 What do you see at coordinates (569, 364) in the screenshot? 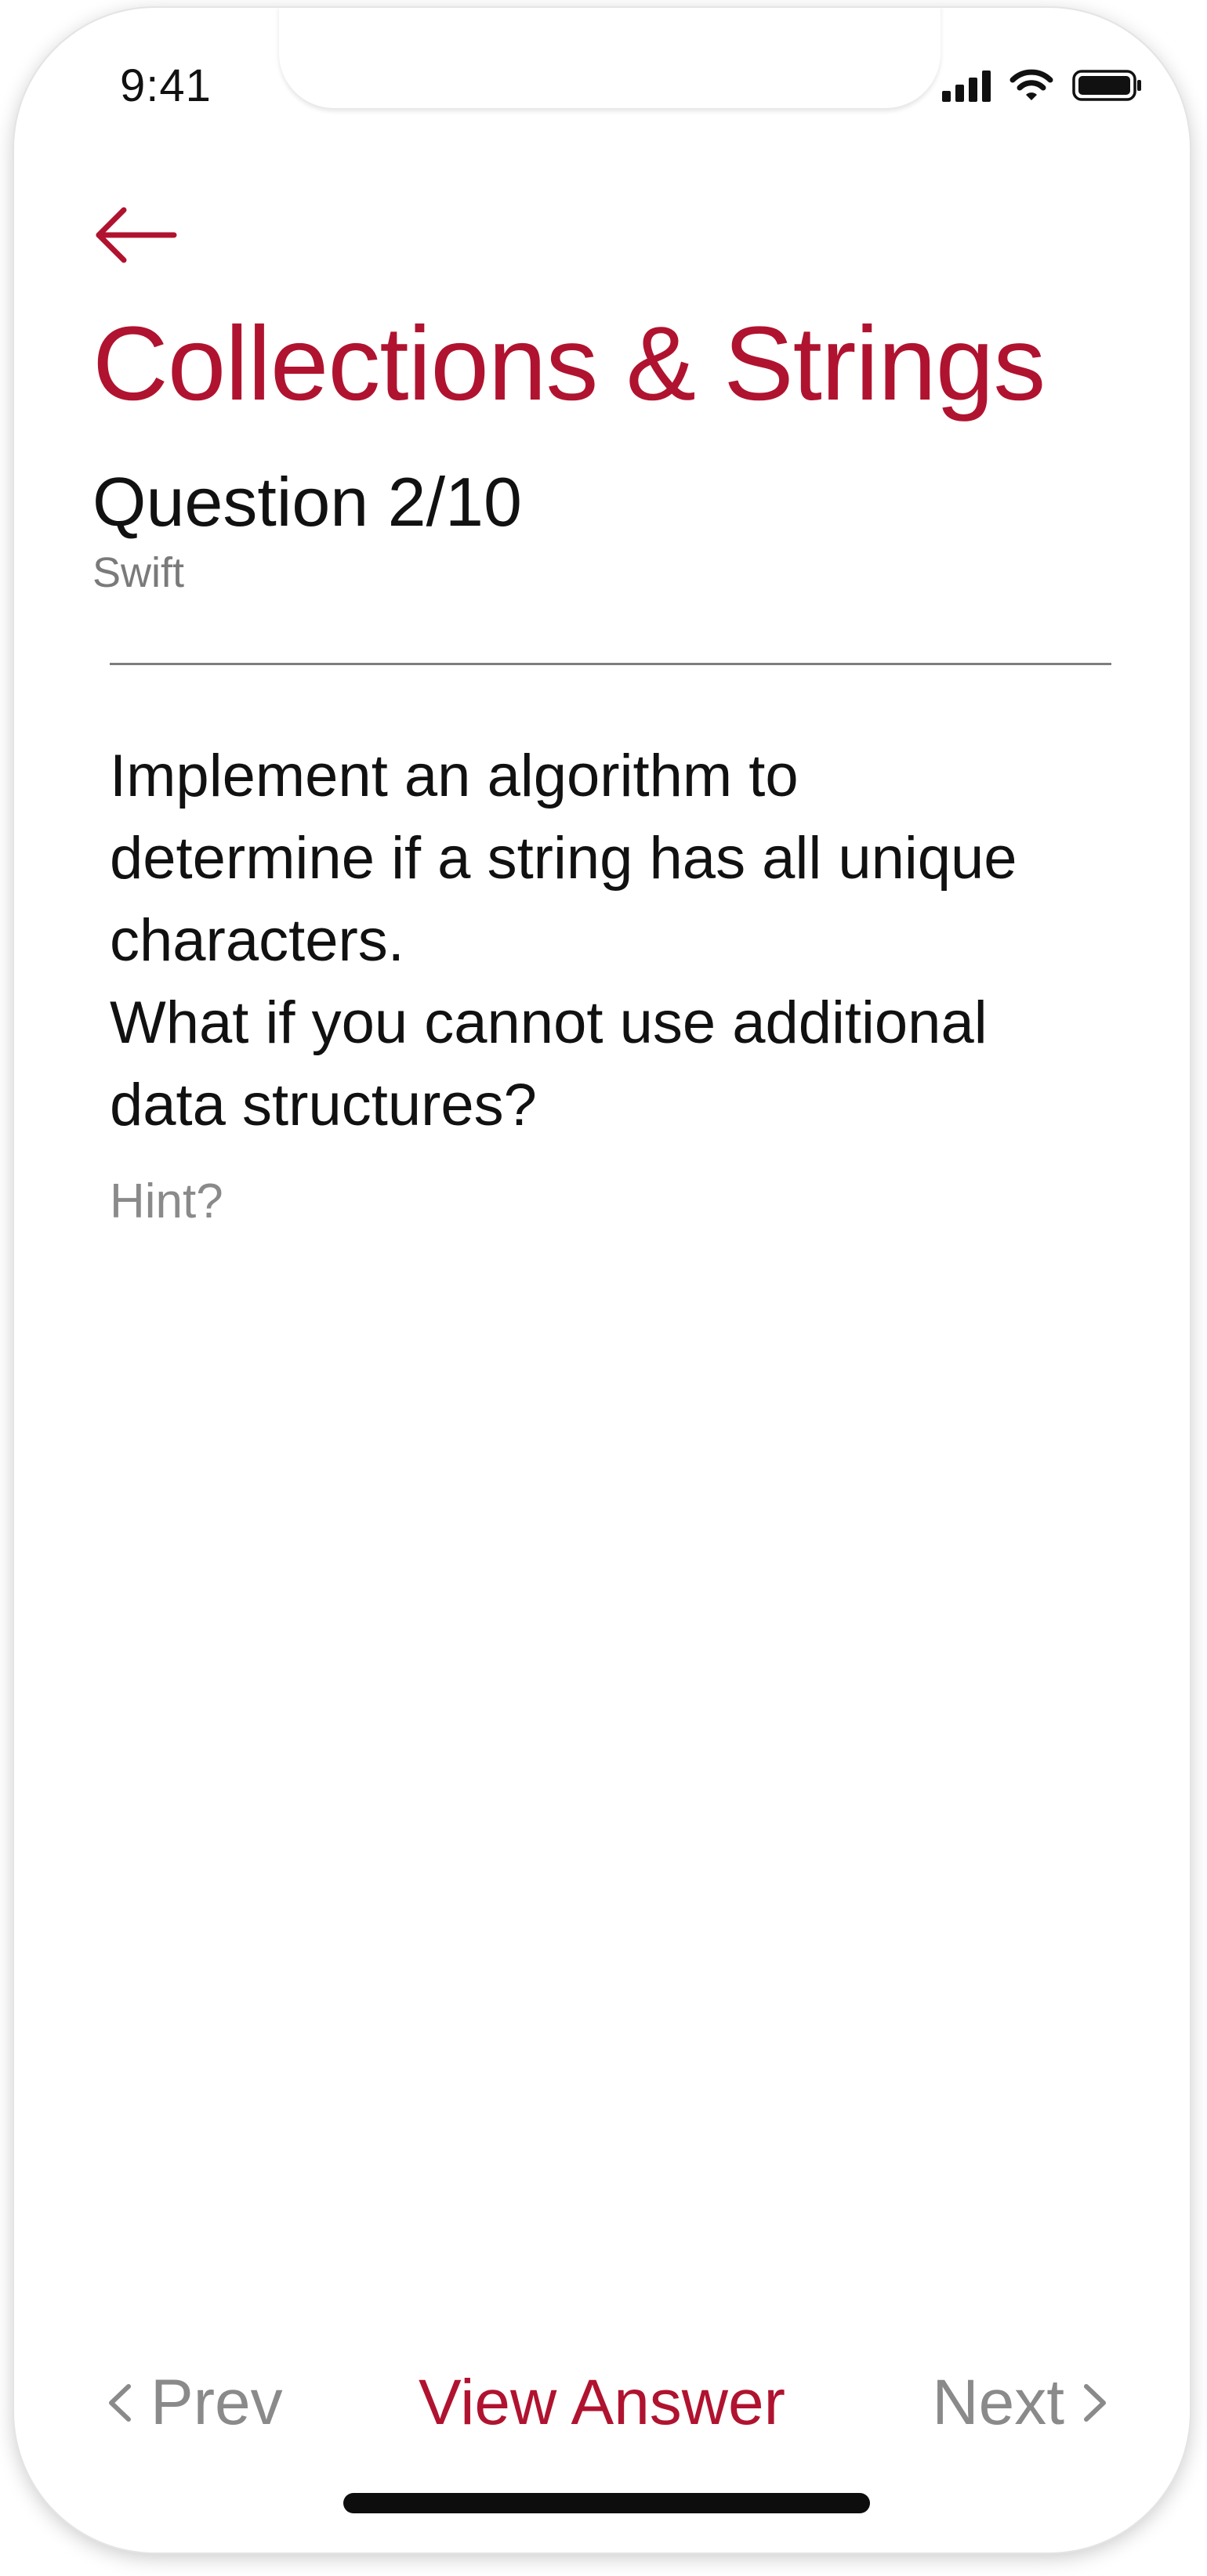
I see `page-title: Collections & Strings` at bounding box center [569, 364].